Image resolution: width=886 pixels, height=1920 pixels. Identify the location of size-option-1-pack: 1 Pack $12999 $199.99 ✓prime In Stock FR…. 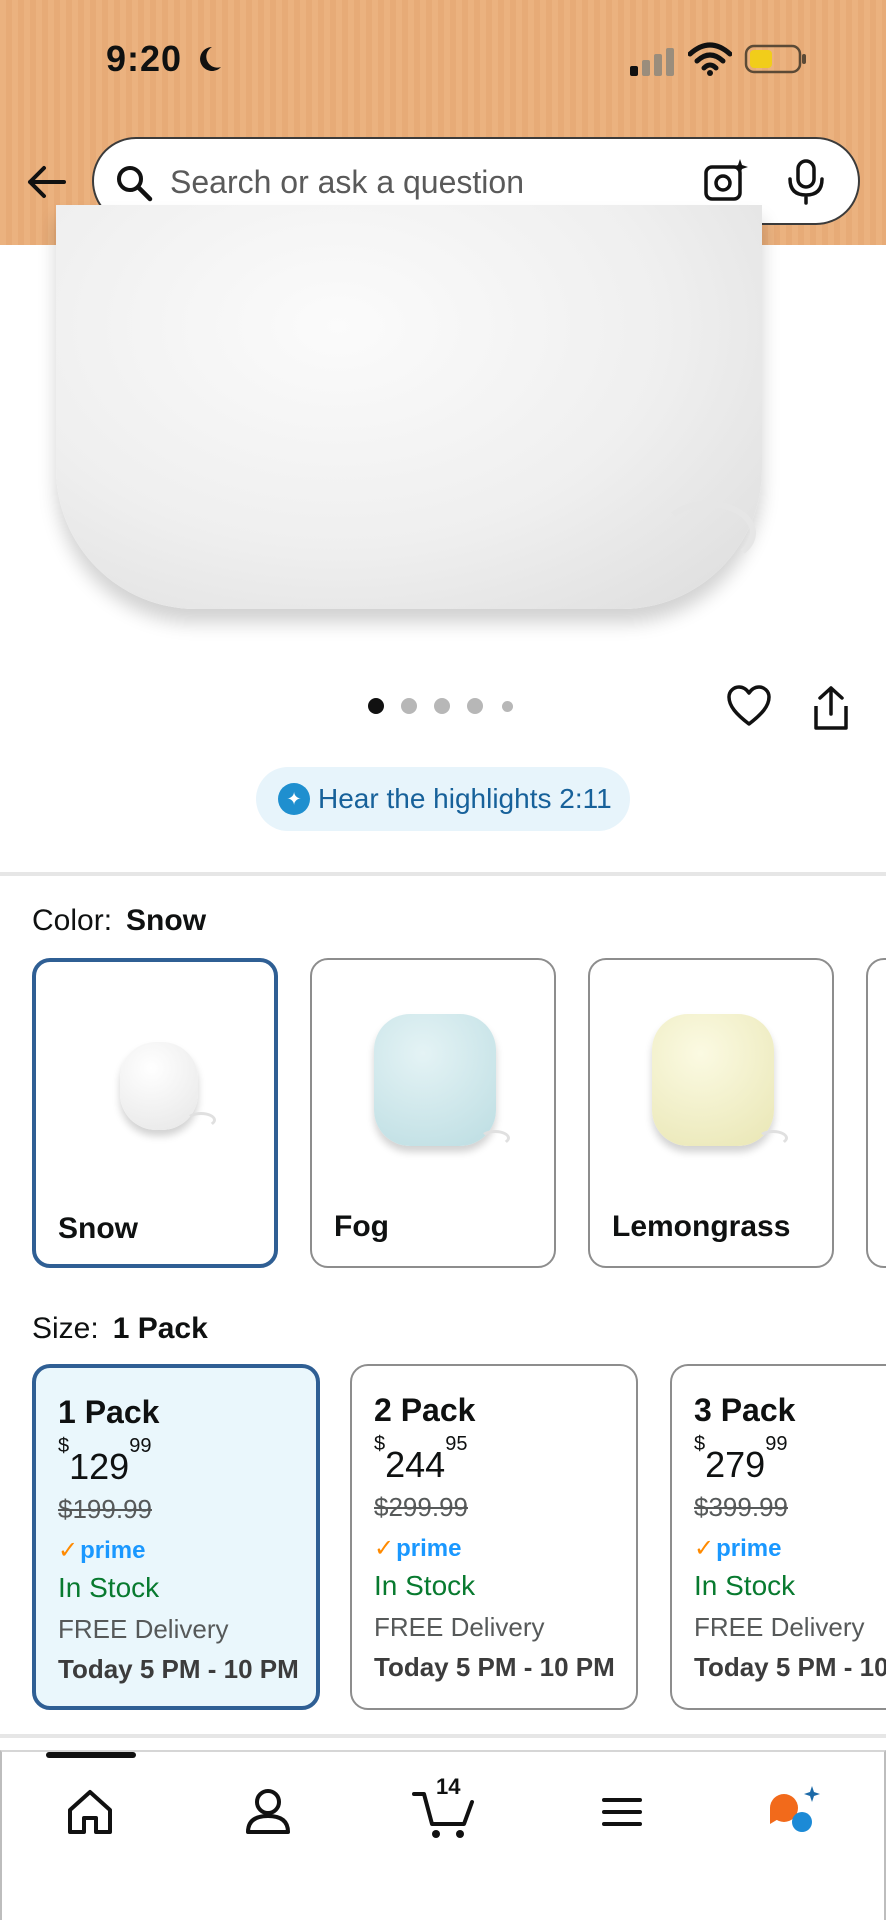
(176, 1537).